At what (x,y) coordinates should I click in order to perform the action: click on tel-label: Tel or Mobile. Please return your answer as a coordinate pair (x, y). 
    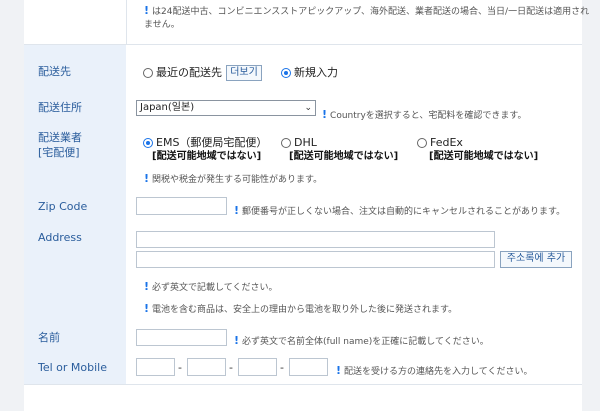
    Looking at the image, I should click on (73, 367).